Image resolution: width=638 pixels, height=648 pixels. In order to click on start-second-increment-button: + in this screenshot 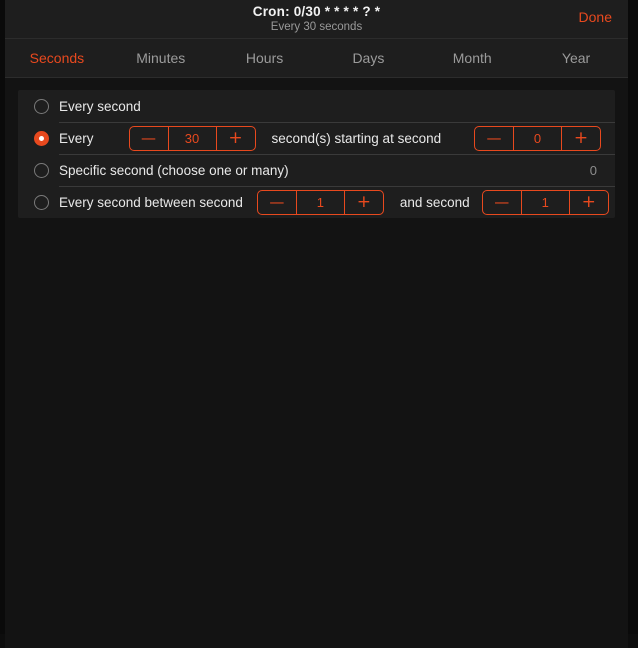, I will do `click(581, 138)`.